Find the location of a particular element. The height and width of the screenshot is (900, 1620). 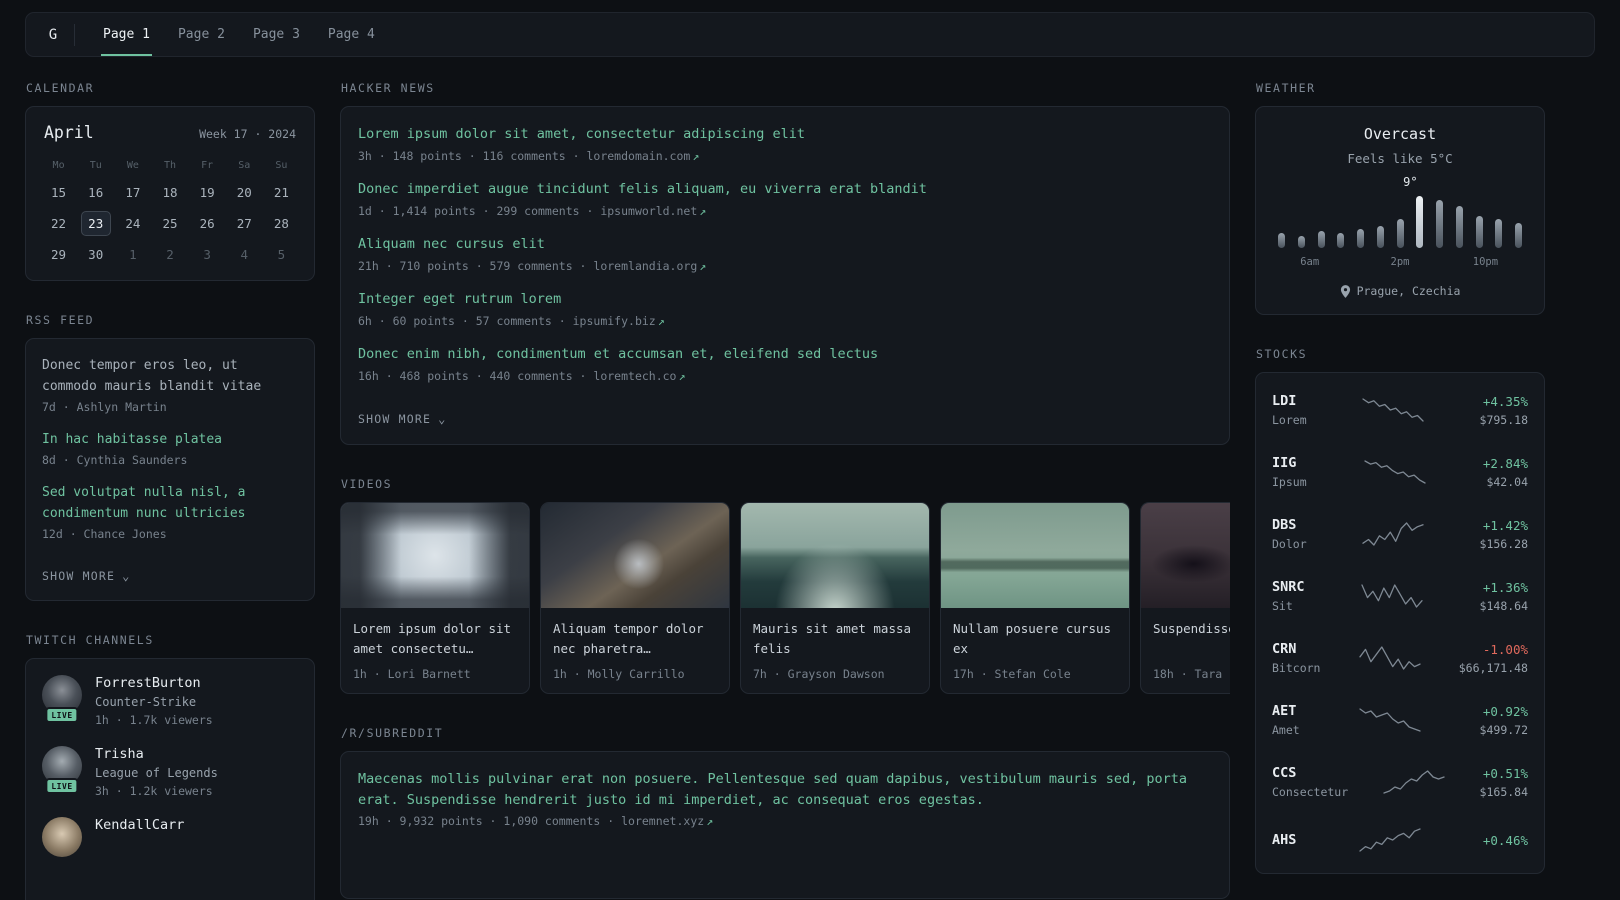

stock-price: $165.84 is located at coordinates (1504, 791).